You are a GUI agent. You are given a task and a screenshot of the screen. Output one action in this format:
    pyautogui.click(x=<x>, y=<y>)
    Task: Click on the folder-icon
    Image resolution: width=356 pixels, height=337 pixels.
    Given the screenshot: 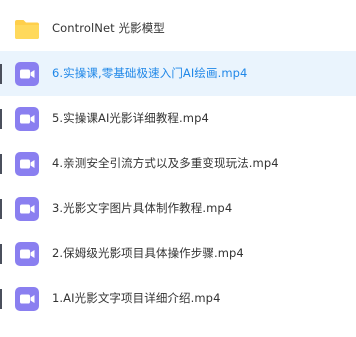 What is the action you would take?
    pyautogui.click(x=27, y=29)
    